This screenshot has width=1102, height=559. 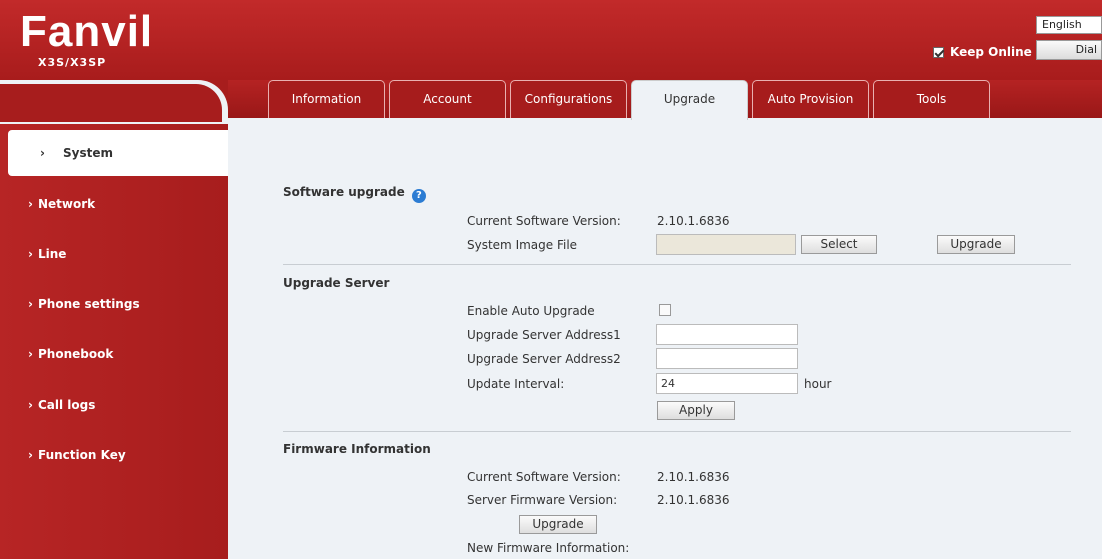 What do you see at coordinates (111, 405) in the screenshot?
I see `sidebar-item-call-logs: › Call logs` at bounding box center [111, 405].